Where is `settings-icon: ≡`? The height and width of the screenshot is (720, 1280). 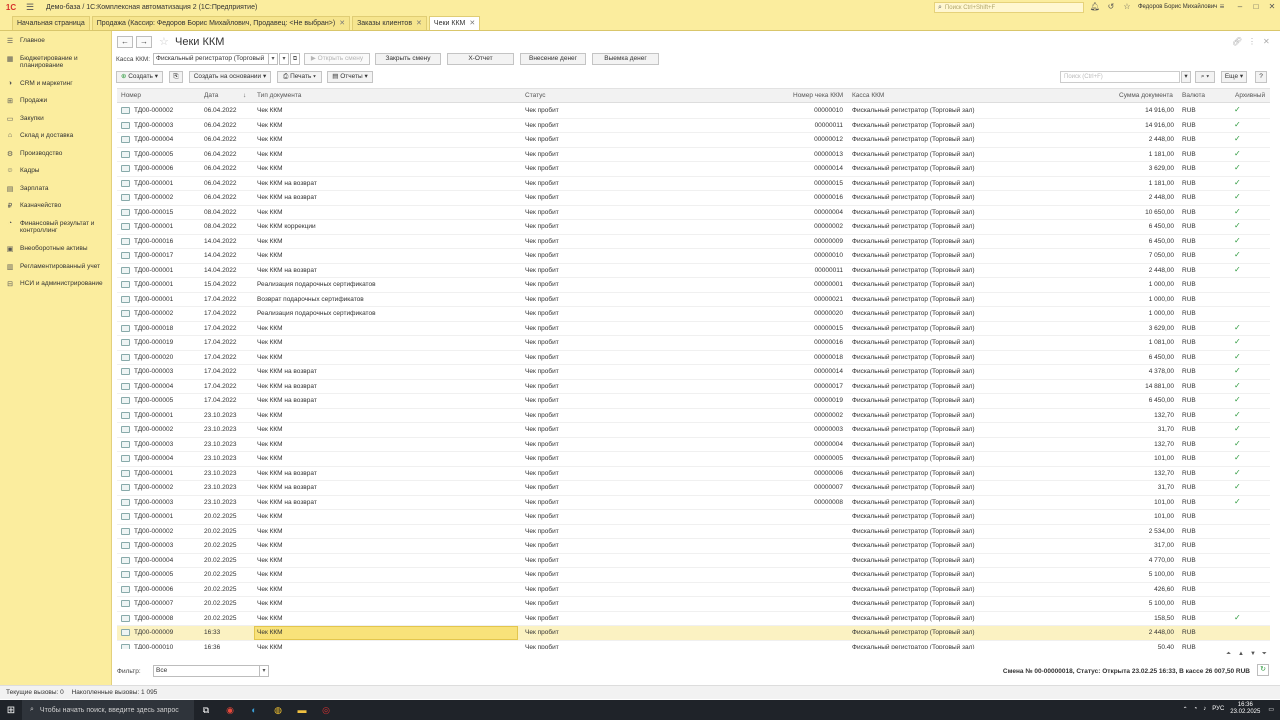
settings-icon: ≡ is located at coordinates (1222, 6).